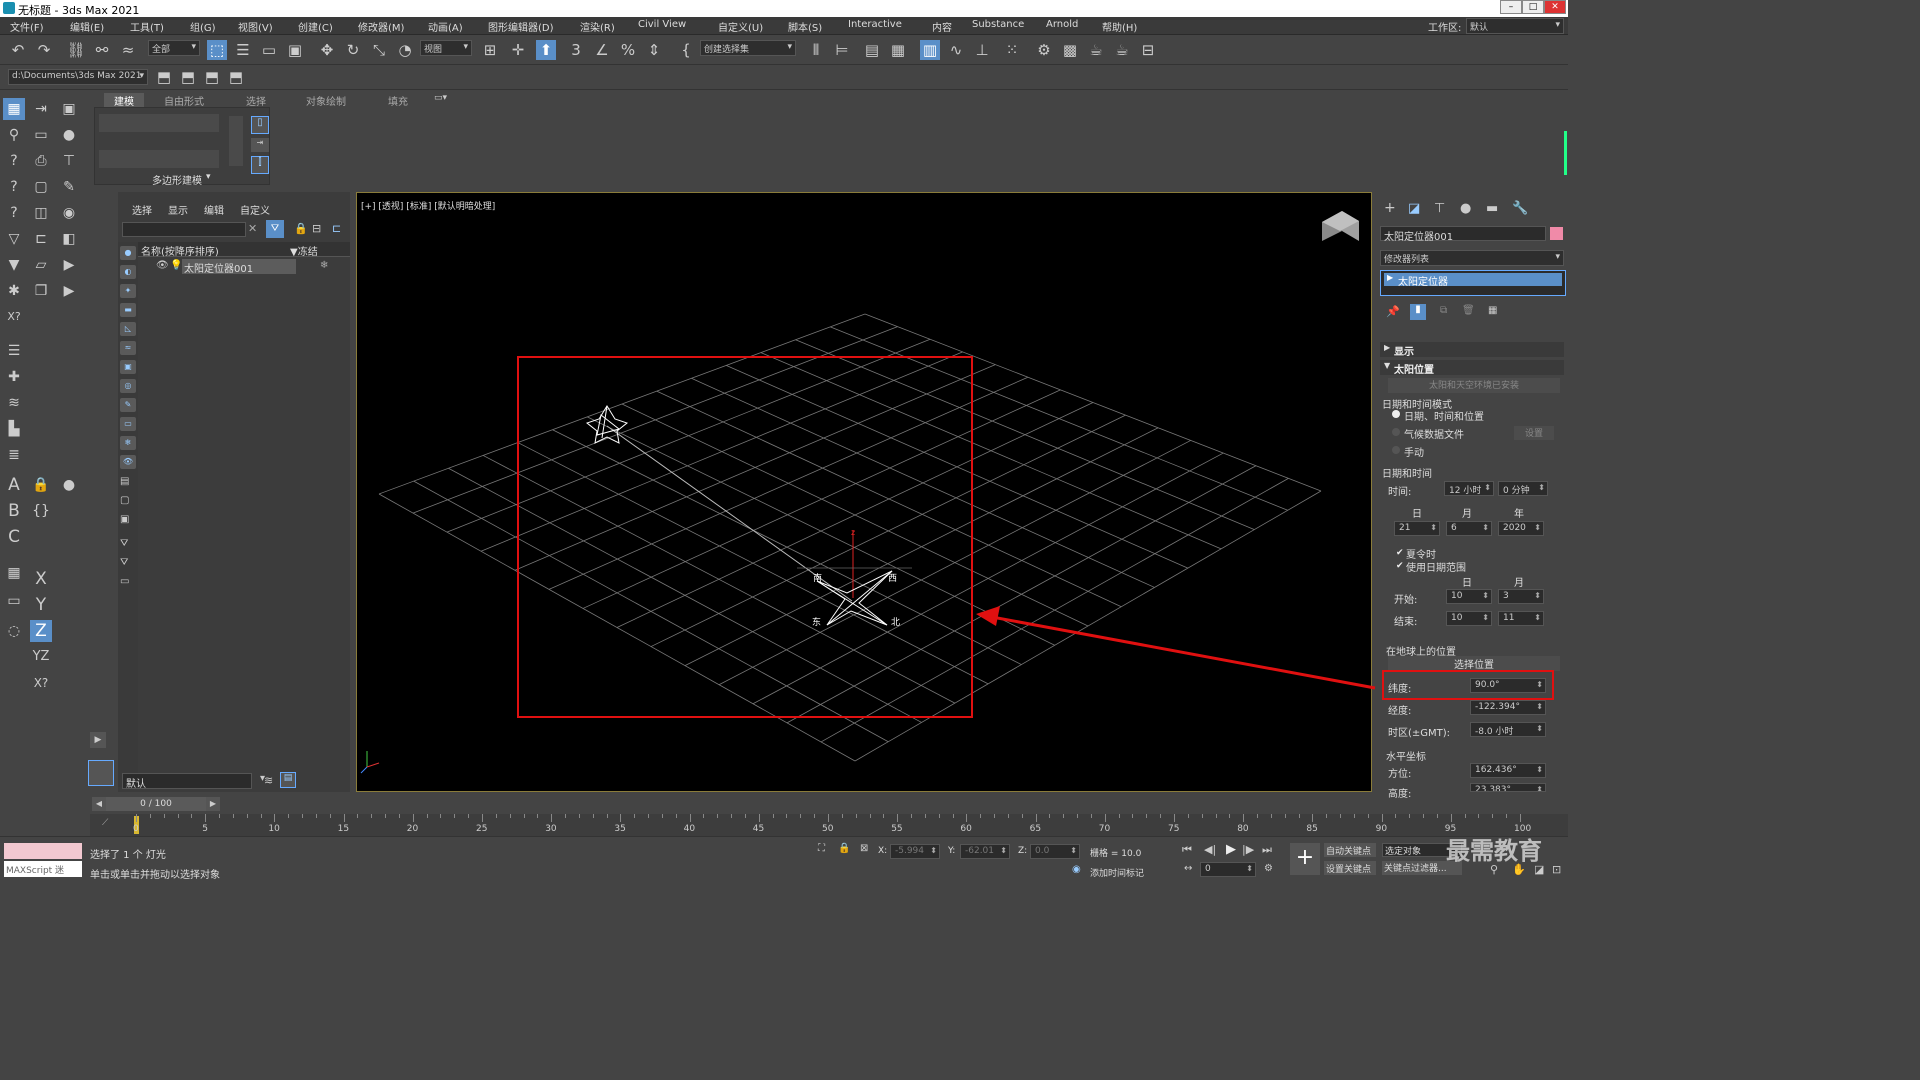  What do you see at coordinates (102, 50) in the screenshot?
I see `unlink-icon: ⚯` at bounding box center [102, 50].